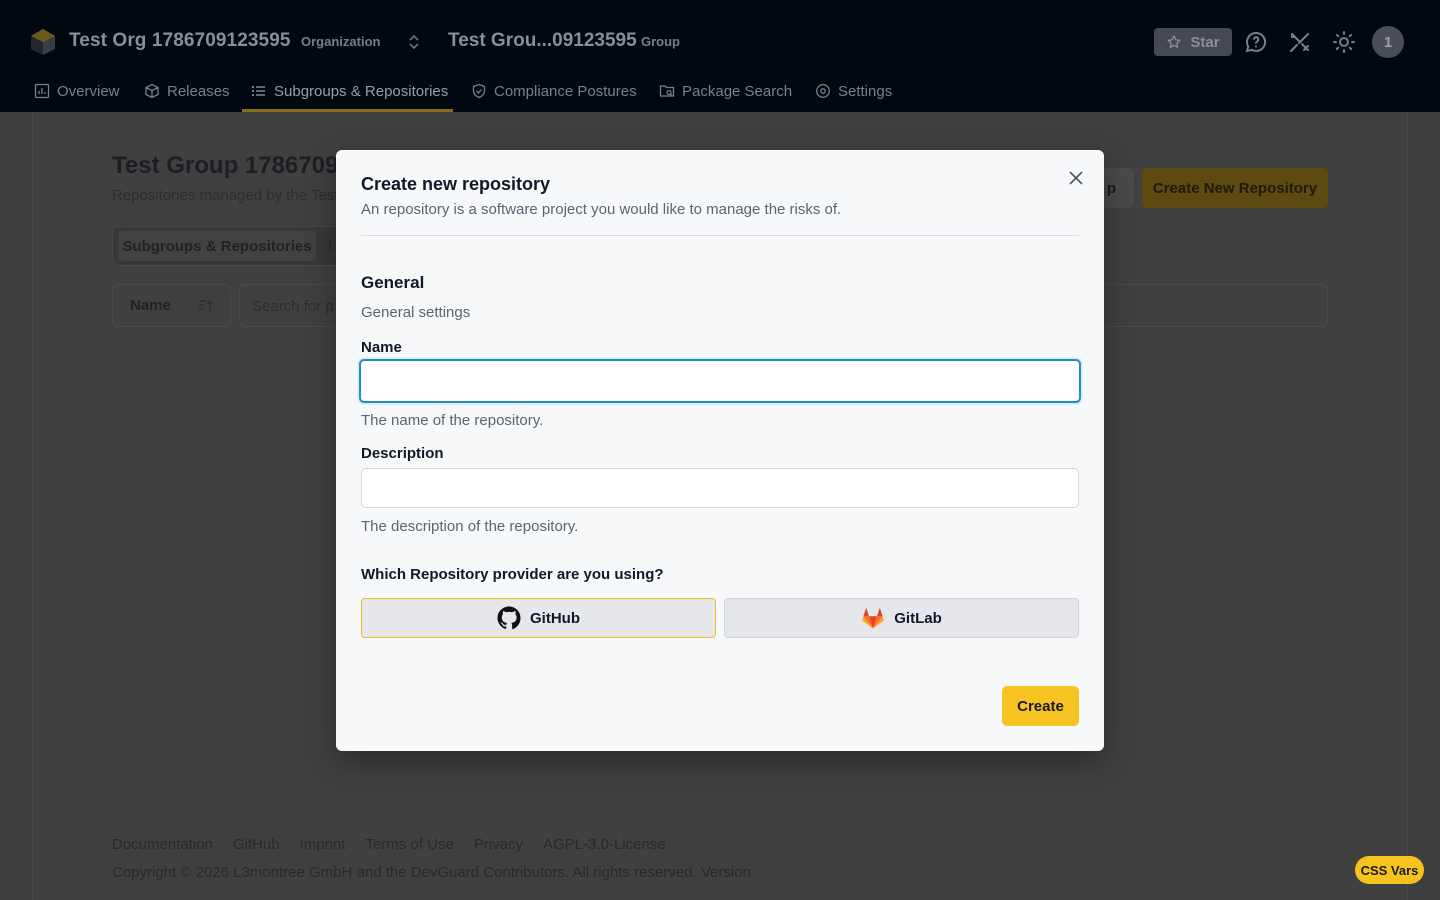 The width and height of the screenshot is (1440, 900). I want to click on tools-icon, so click(1300, 42).